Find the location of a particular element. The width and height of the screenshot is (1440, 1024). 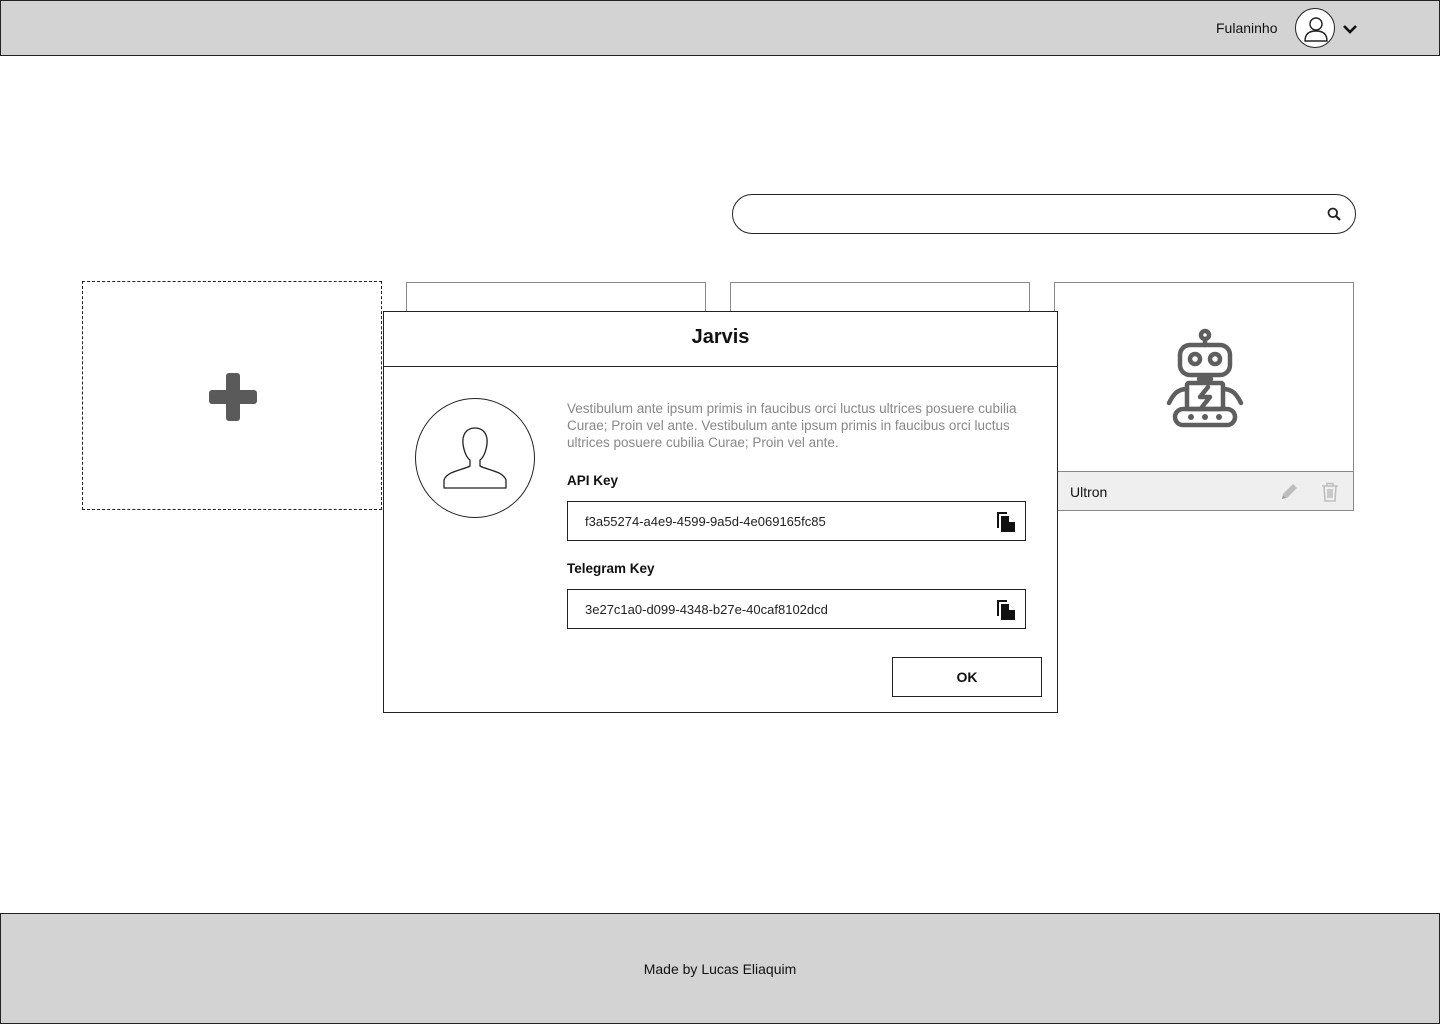

api-key-label: API Key is located at coordinates (593, 480).